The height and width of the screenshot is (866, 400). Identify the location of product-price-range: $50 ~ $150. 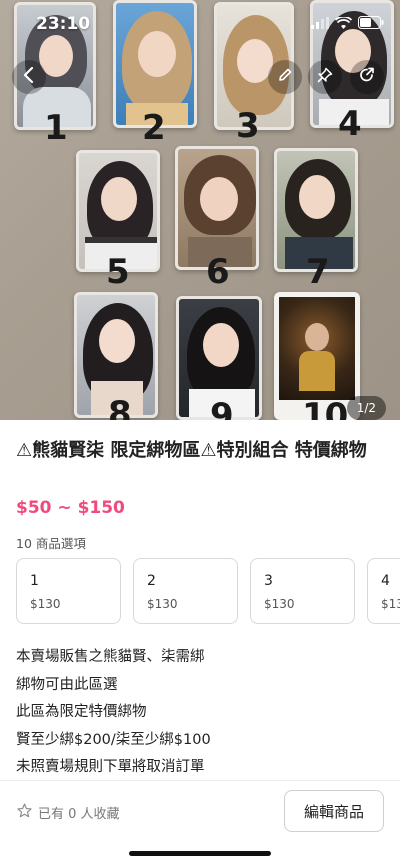
(70, 508).